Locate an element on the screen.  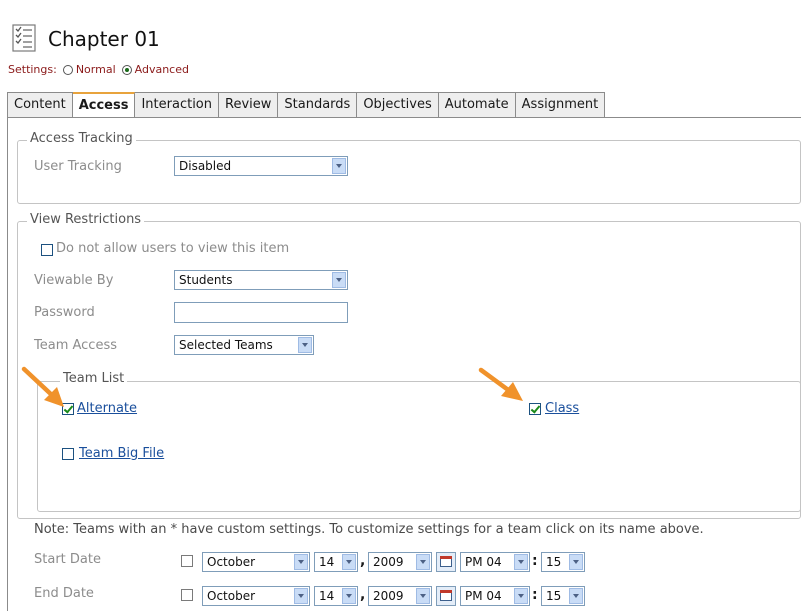
team-class-link: Class is located at coordinates (562, 408).